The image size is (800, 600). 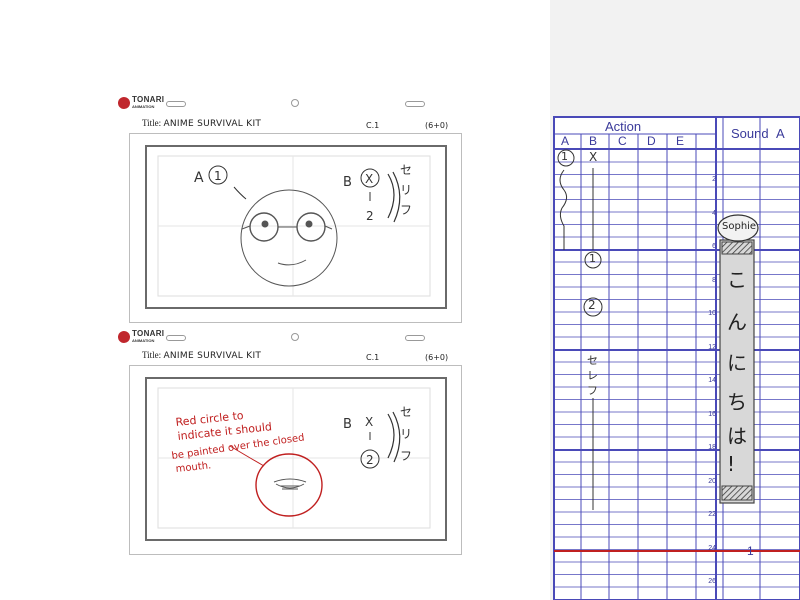 I want to click on col-b-kana-3: フ, so click(x=592, y=390).